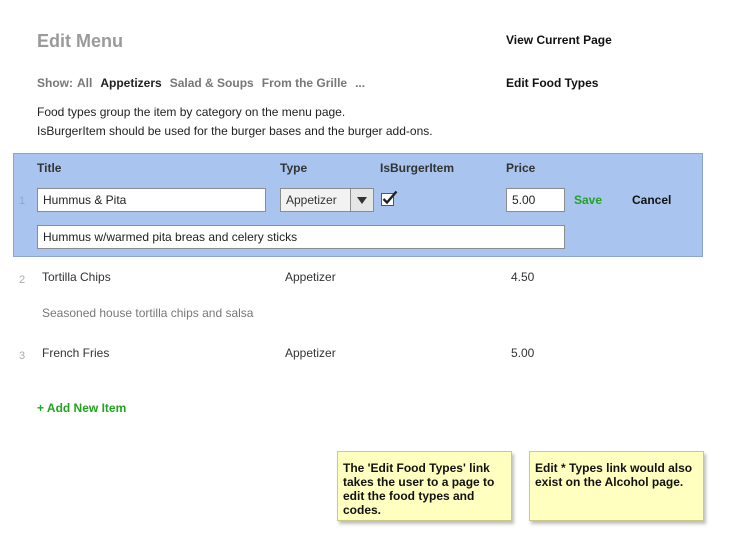 This screenshot has height=553, width=756. I want to click on row-number: 1, so click(22, 201).